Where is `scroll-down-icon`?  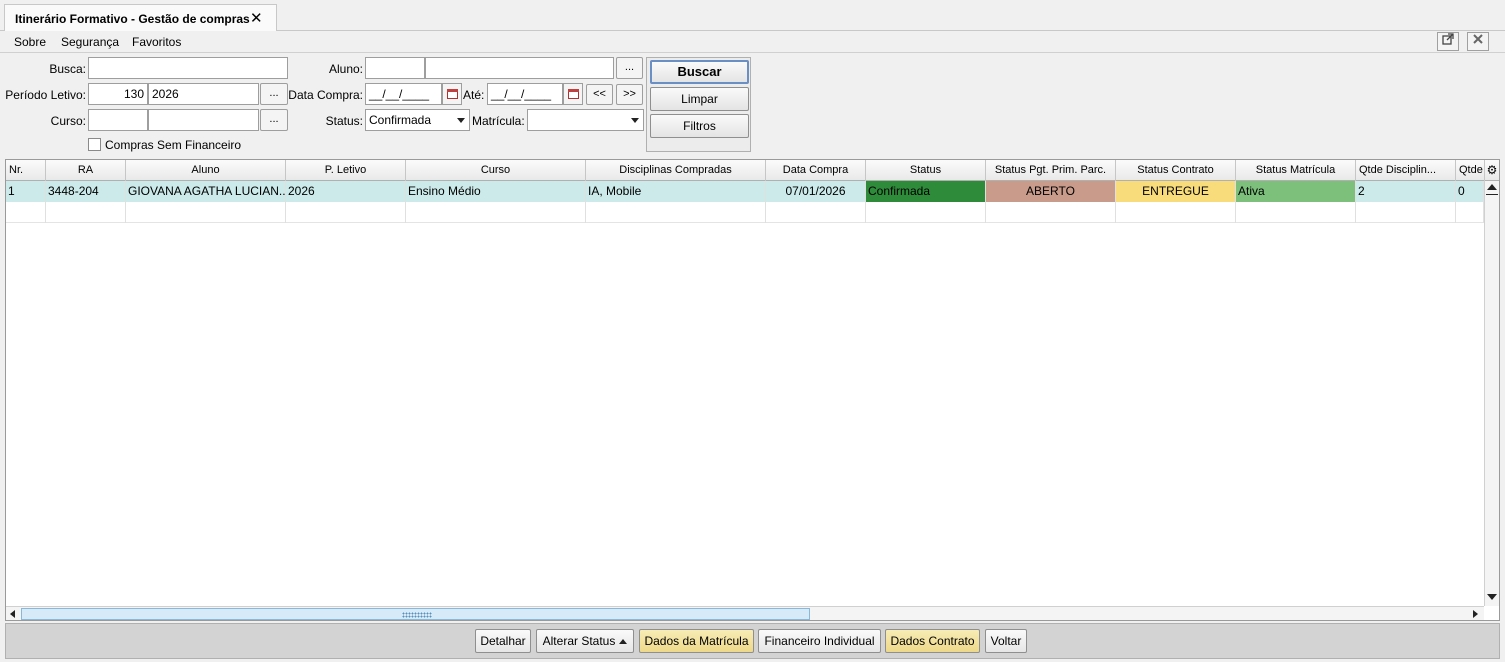 scroll-down-icon is located at coordinates (1492, 597).